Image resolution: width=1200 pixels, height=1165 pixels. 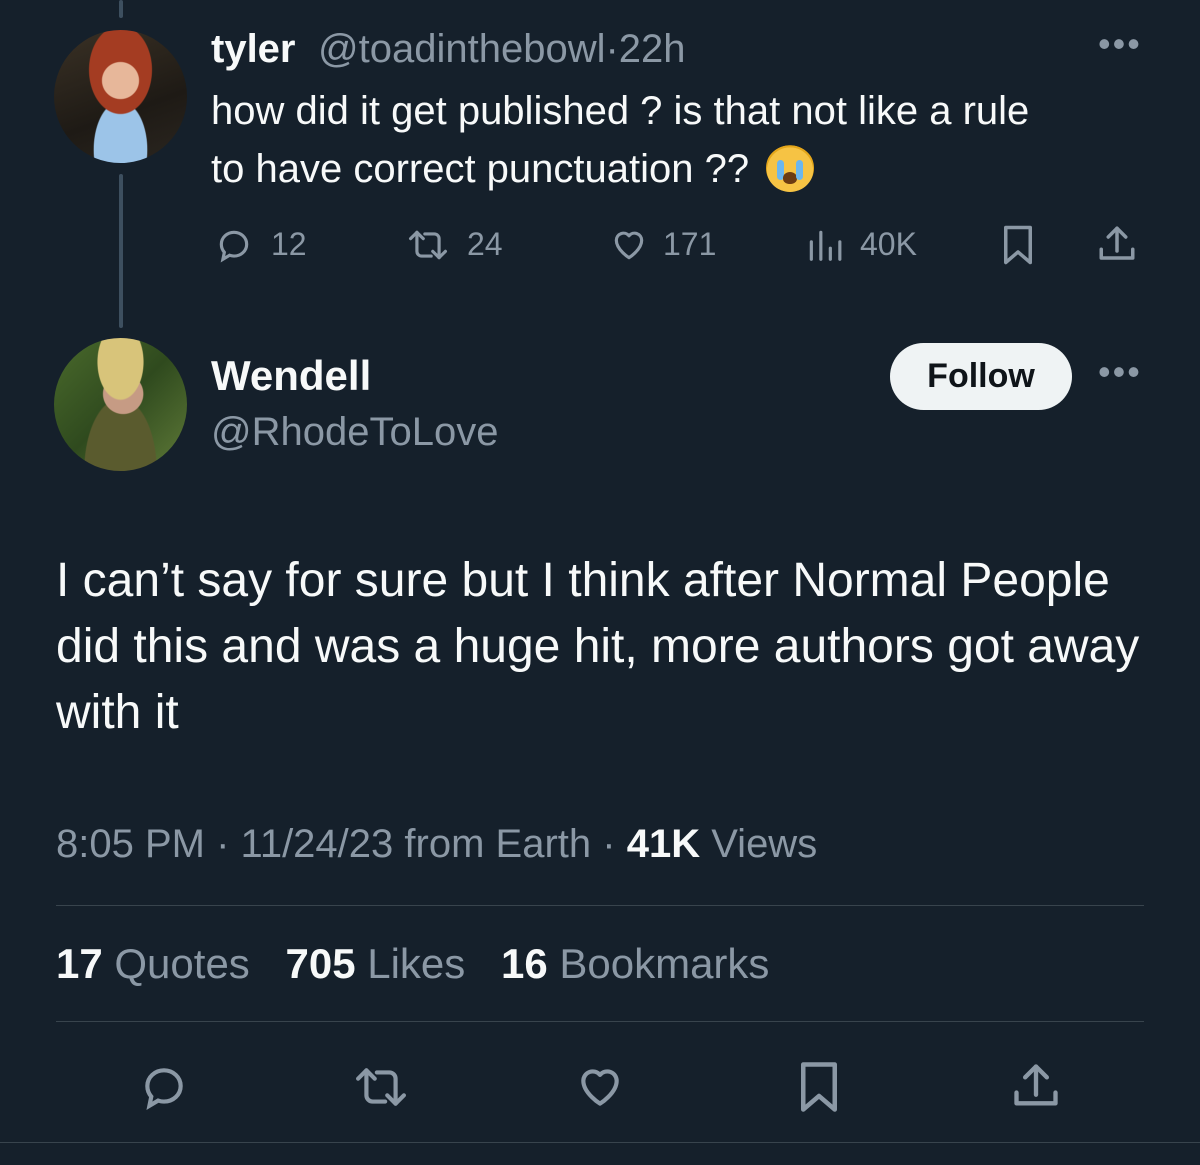 I want to click on thread-line-top, so click(x=121, y=9).